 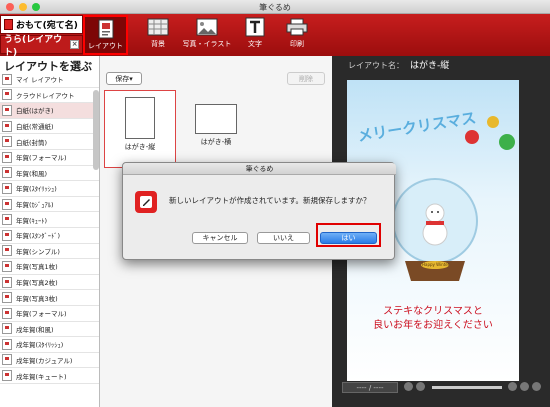 I want to click on text-label: 文字, so click(x=255, y=44).